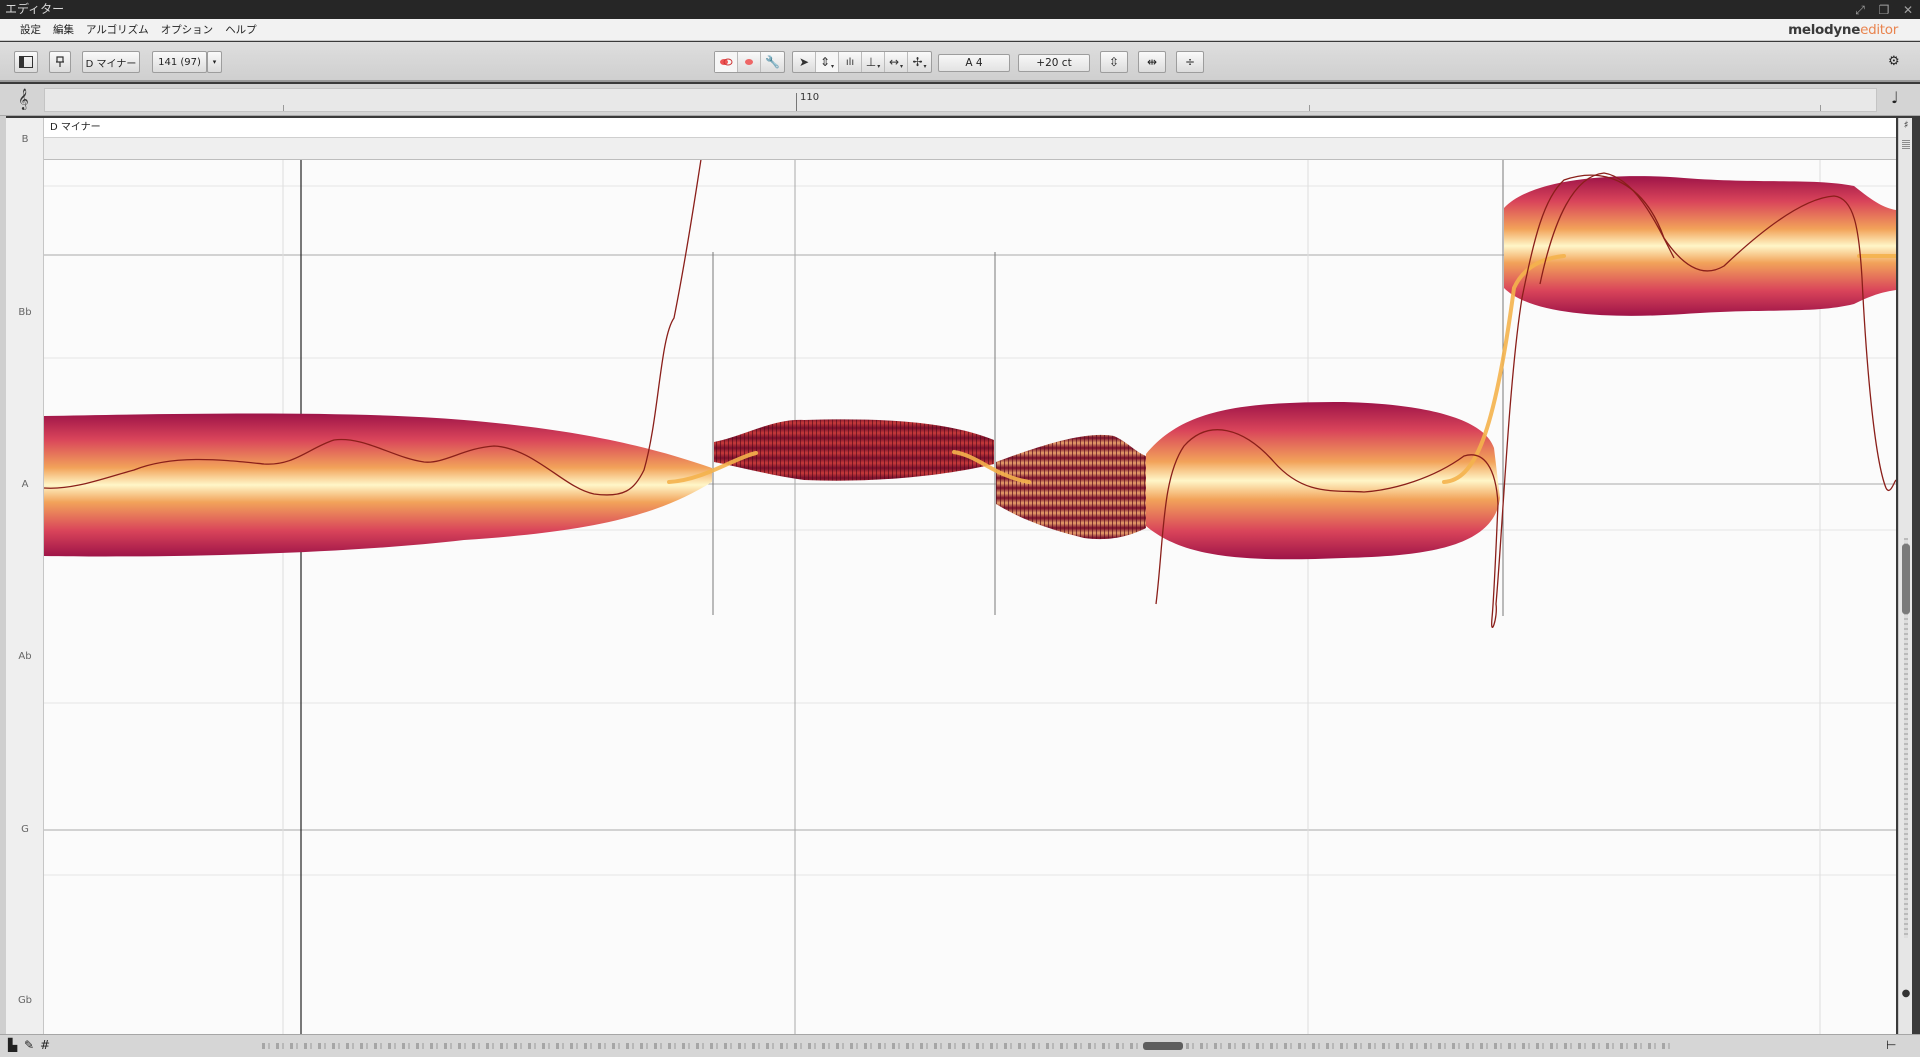 Image resolution: width=1920 pixels, height=1057 pixels. Describe the element at coordinates (25, 139) in the screenshot. I see `pitch-label: B` at that location.